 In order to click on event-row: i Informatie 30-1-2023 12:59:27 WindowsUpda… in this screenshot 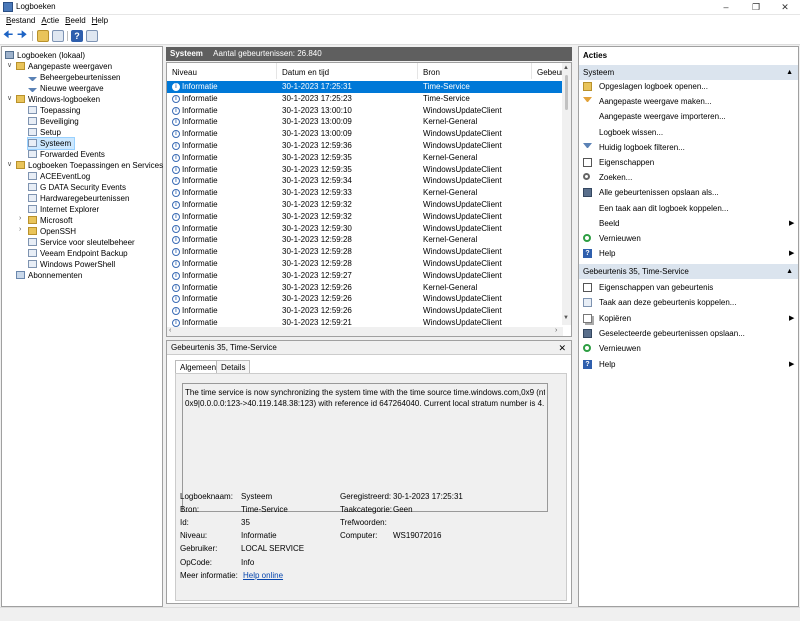, I will do `click(365, 276)`.